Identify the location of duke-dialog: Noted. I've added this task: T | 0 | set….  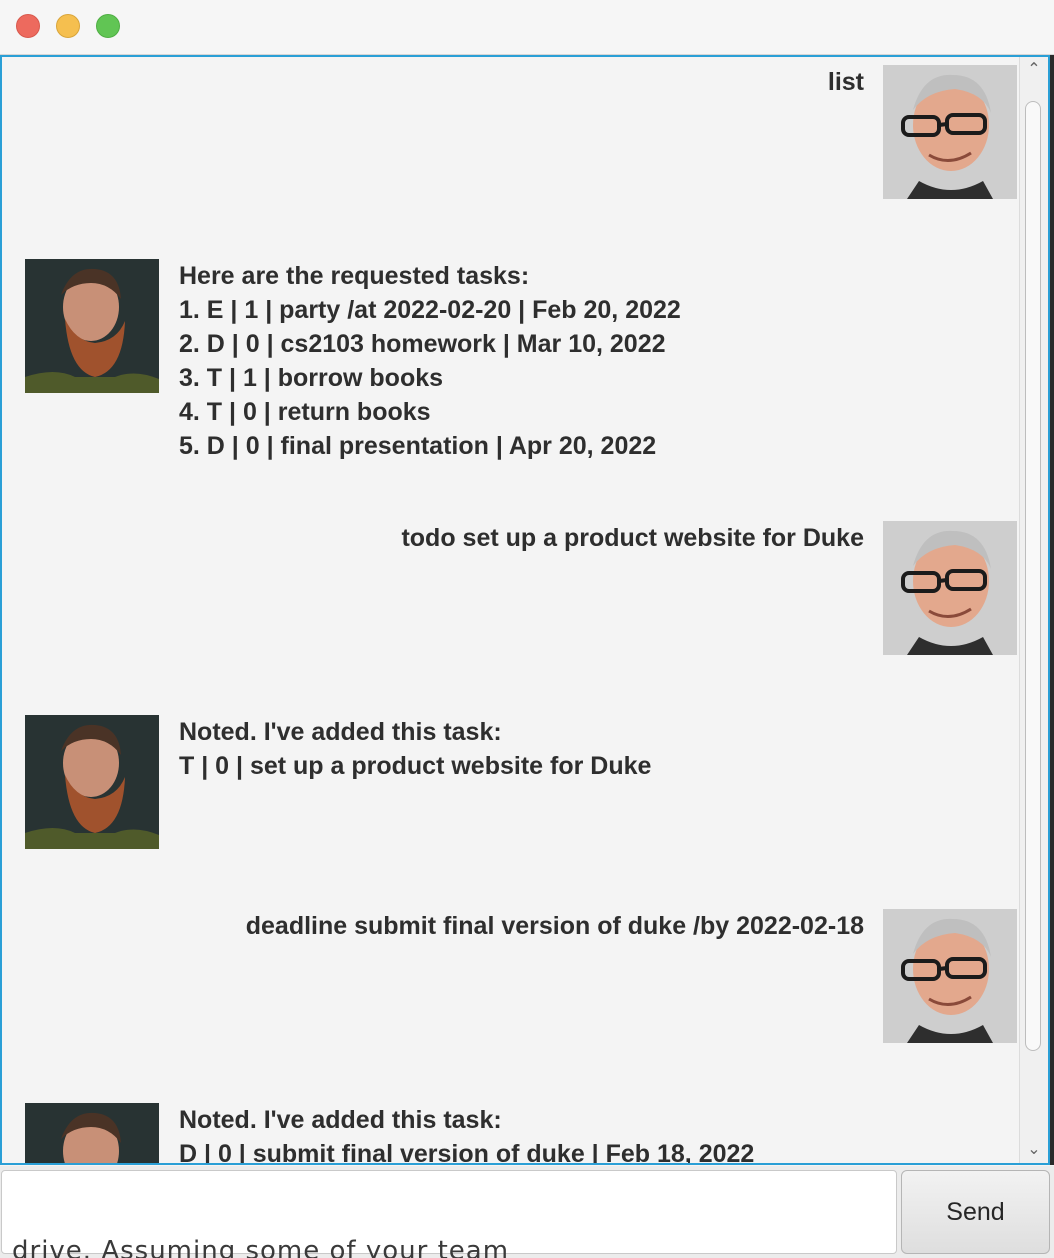
(512, 795).